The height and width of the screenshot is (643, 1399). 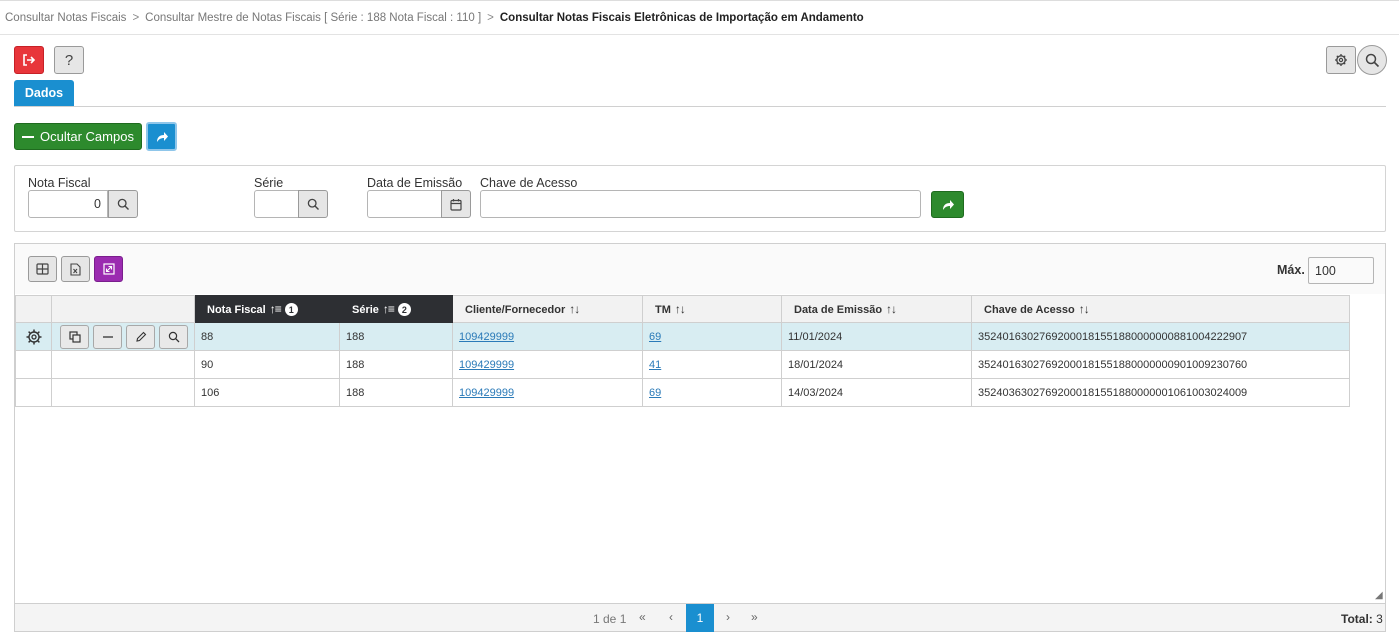 What do you see at coordinates (754, 617) in the screenshot?
I see `last-page-button: »` at bounding box center [754, 617].